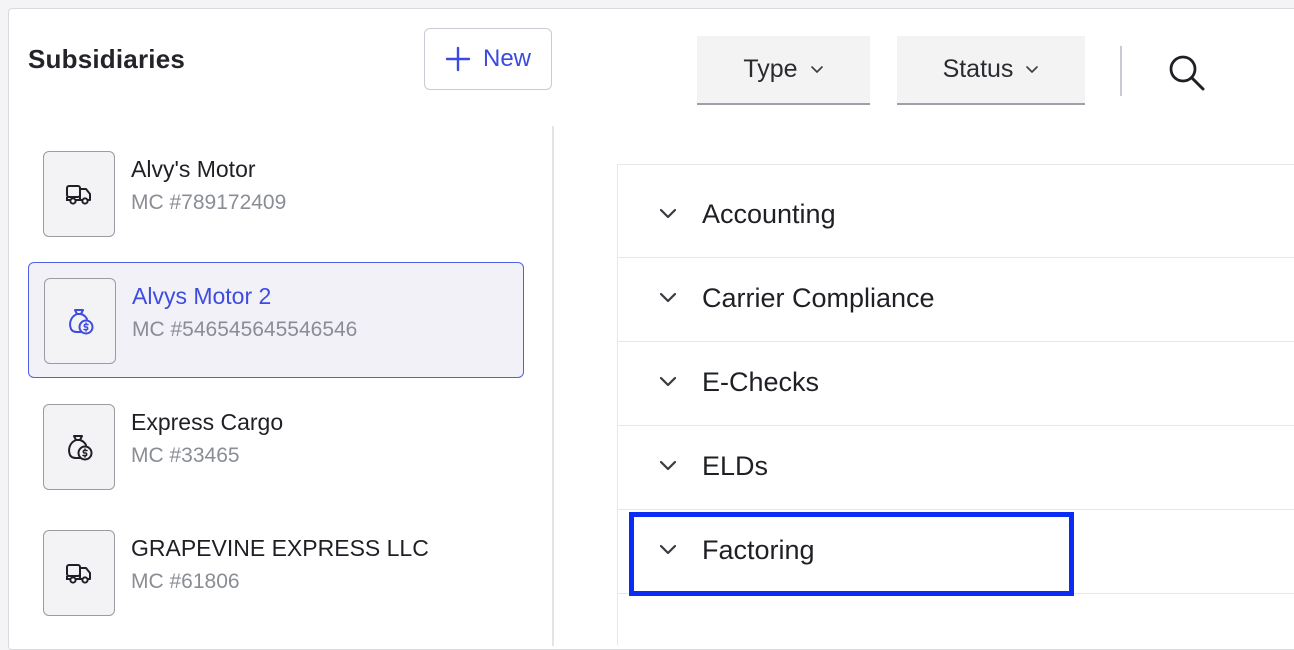 The image size is (1294, 650). Describe the element at coordinates (1121, 71) in the screenshot. I see `toolbar-divider` at that location.